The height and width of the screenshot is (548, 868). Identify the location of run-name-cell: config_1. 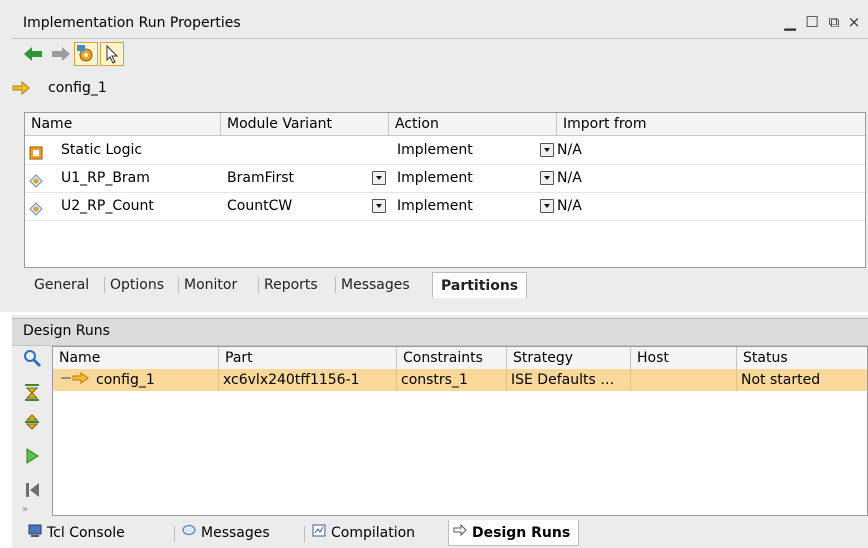
(136, 380).